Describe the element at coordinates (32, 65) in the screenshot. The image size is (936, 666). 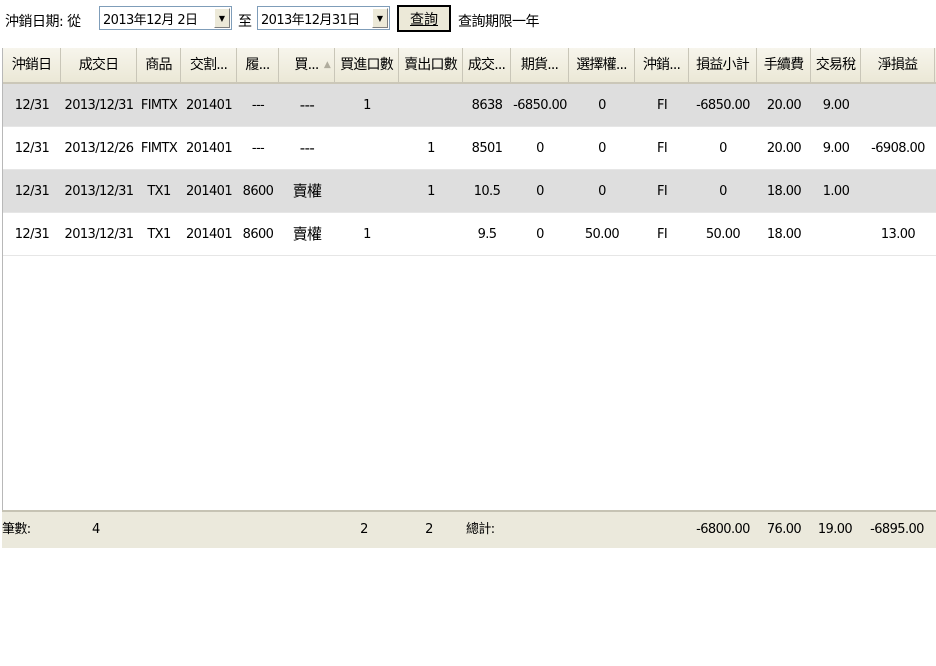
I see `column-header-offset-date: 沖銷日` at that location.